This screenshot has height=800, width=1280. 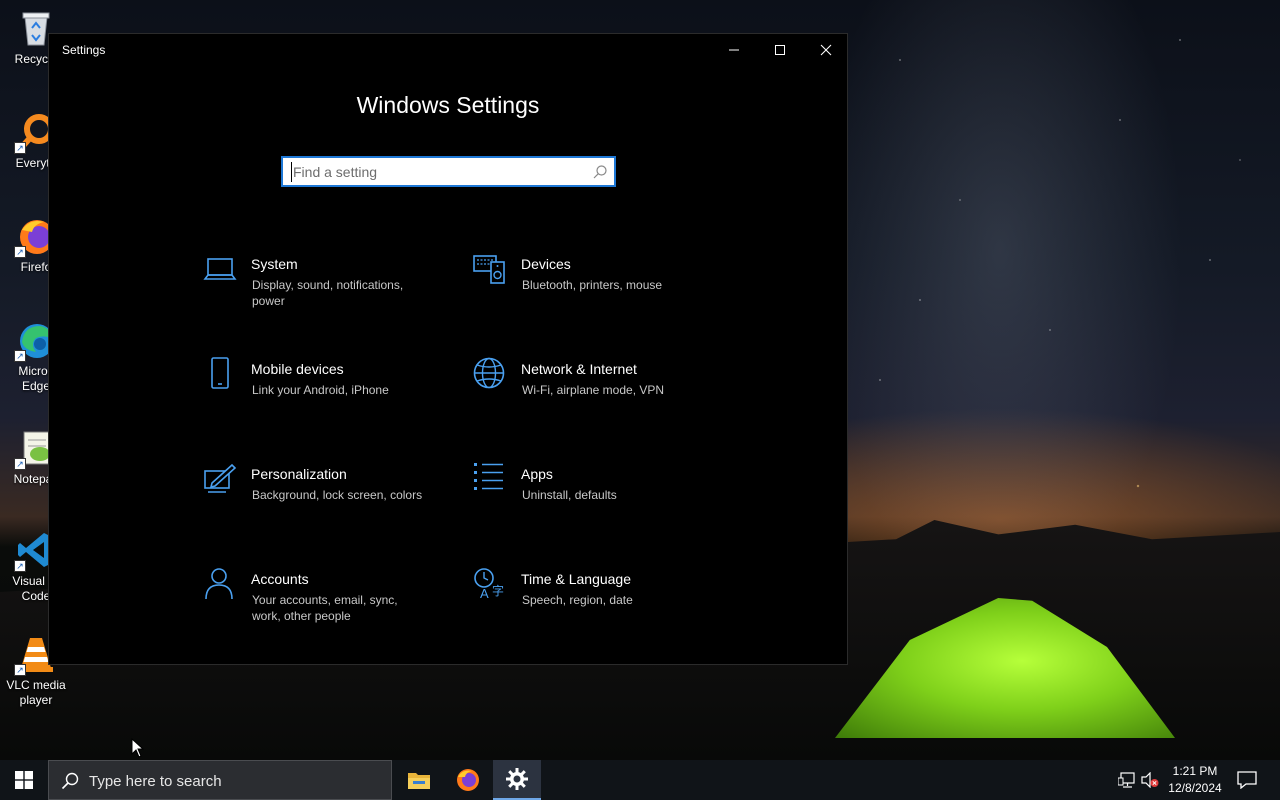 What do you see at coordinates (84, 50) in the screenshot?
I see `window-title: Settings` at bounding box center [84, 50].